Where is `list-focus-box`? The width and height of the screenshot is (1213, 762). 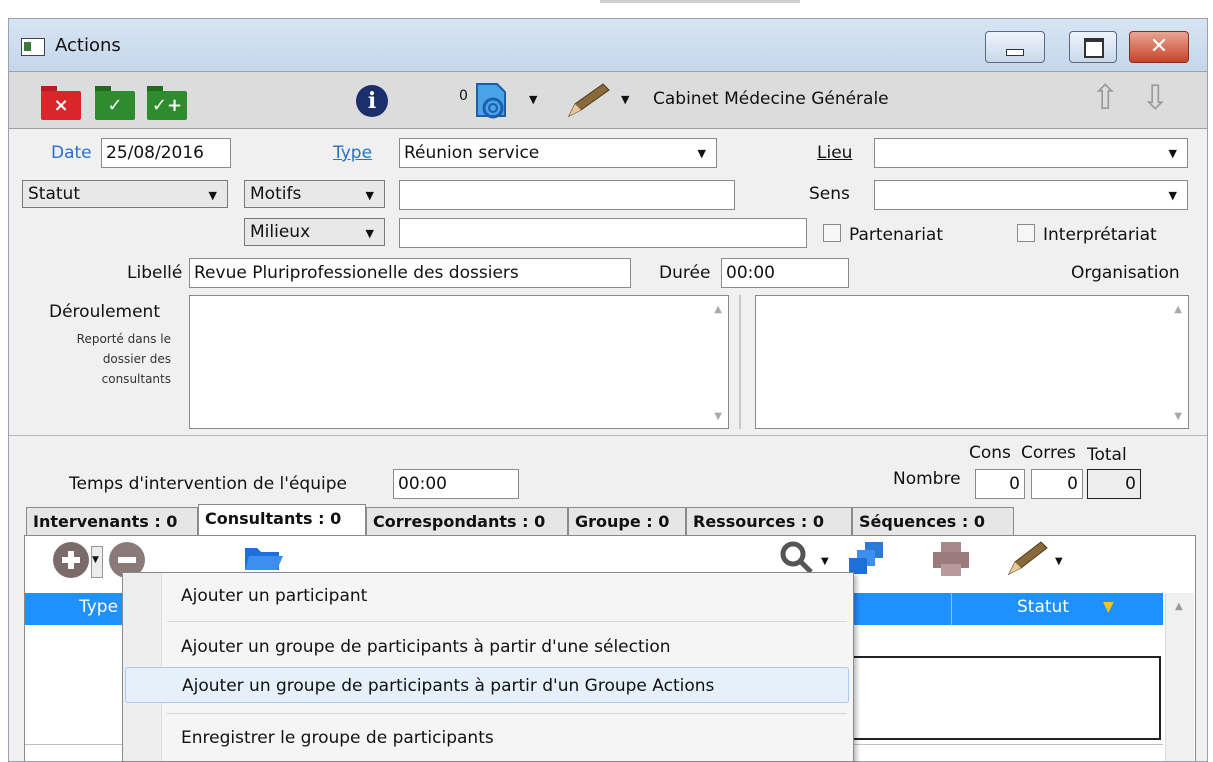
list-focus-box is located at coordinates (1003, 698).